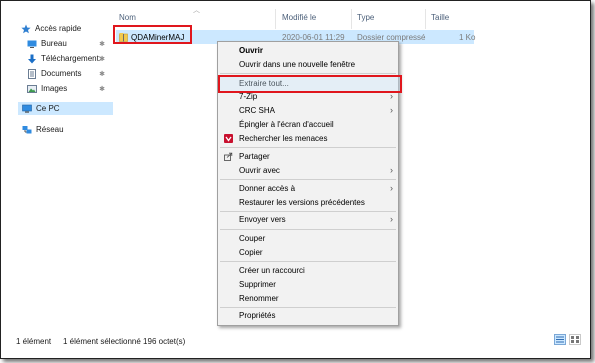 Image resolution: width=595 pixels, height=363 pixels. I want to click on column-header-type: Type, so click(365, 17).